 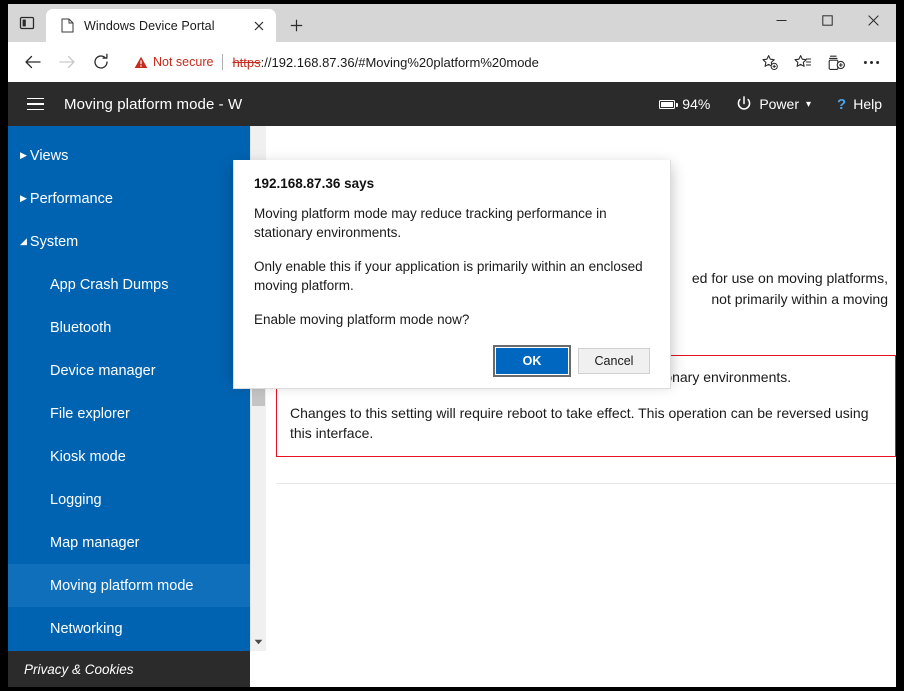 I want to click on sidebar-item-label: Bluetooth, so click(x=81, y=327).